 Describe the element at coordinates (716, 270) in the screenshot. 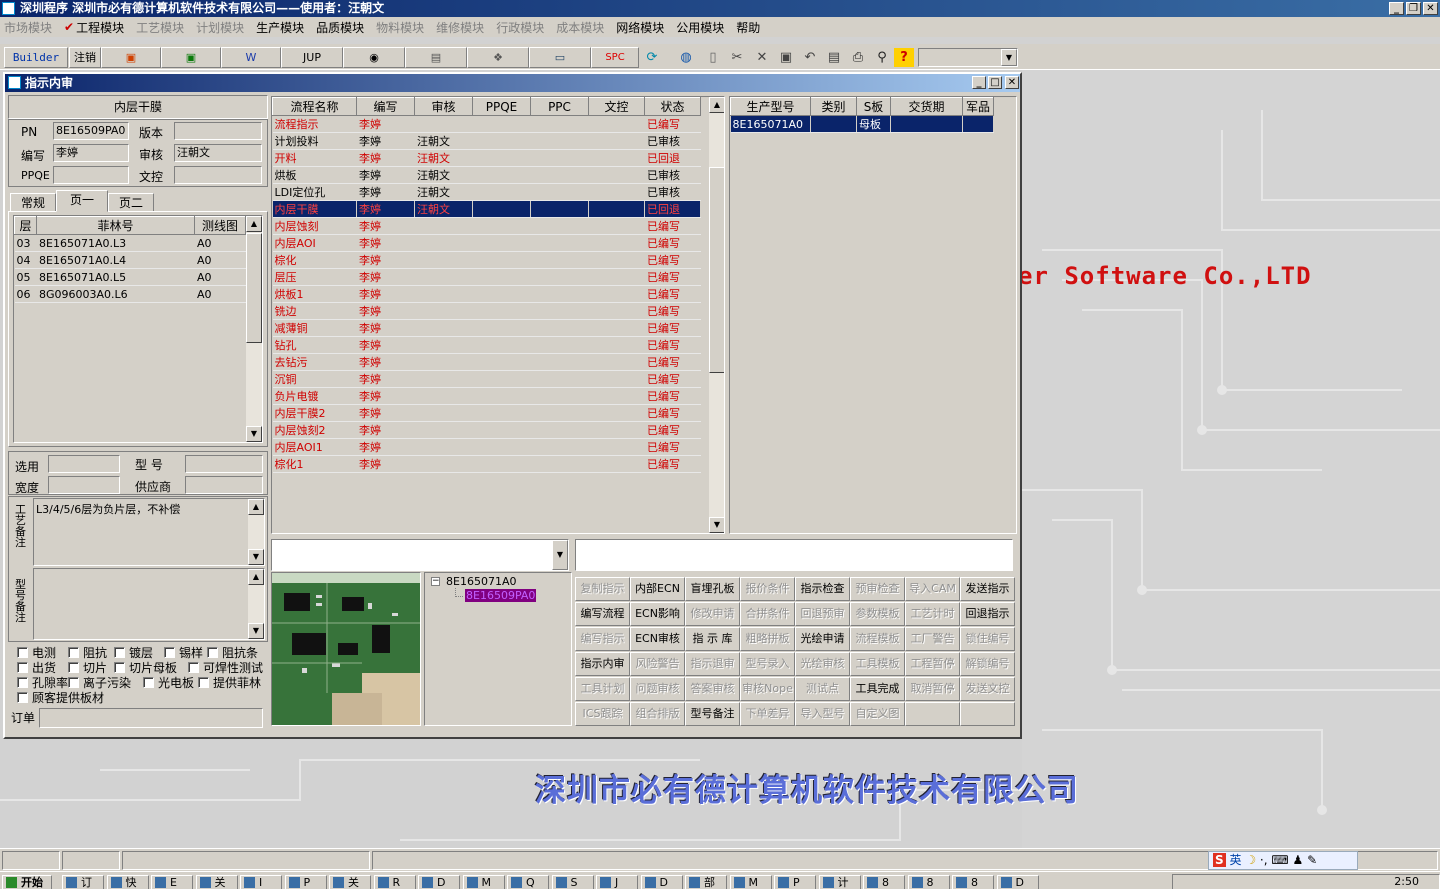

I see `scroll-thumb` at that location.